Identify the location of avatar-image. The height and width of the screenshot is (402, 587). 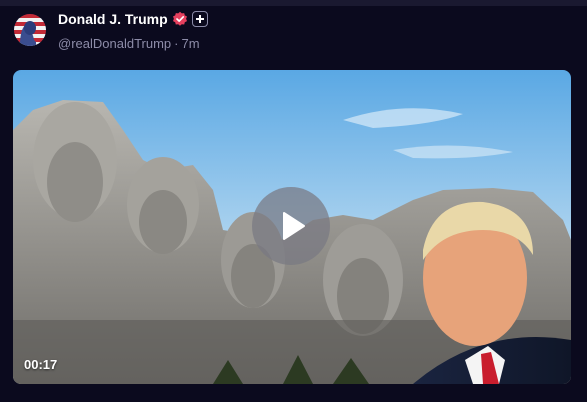
(30, 30).